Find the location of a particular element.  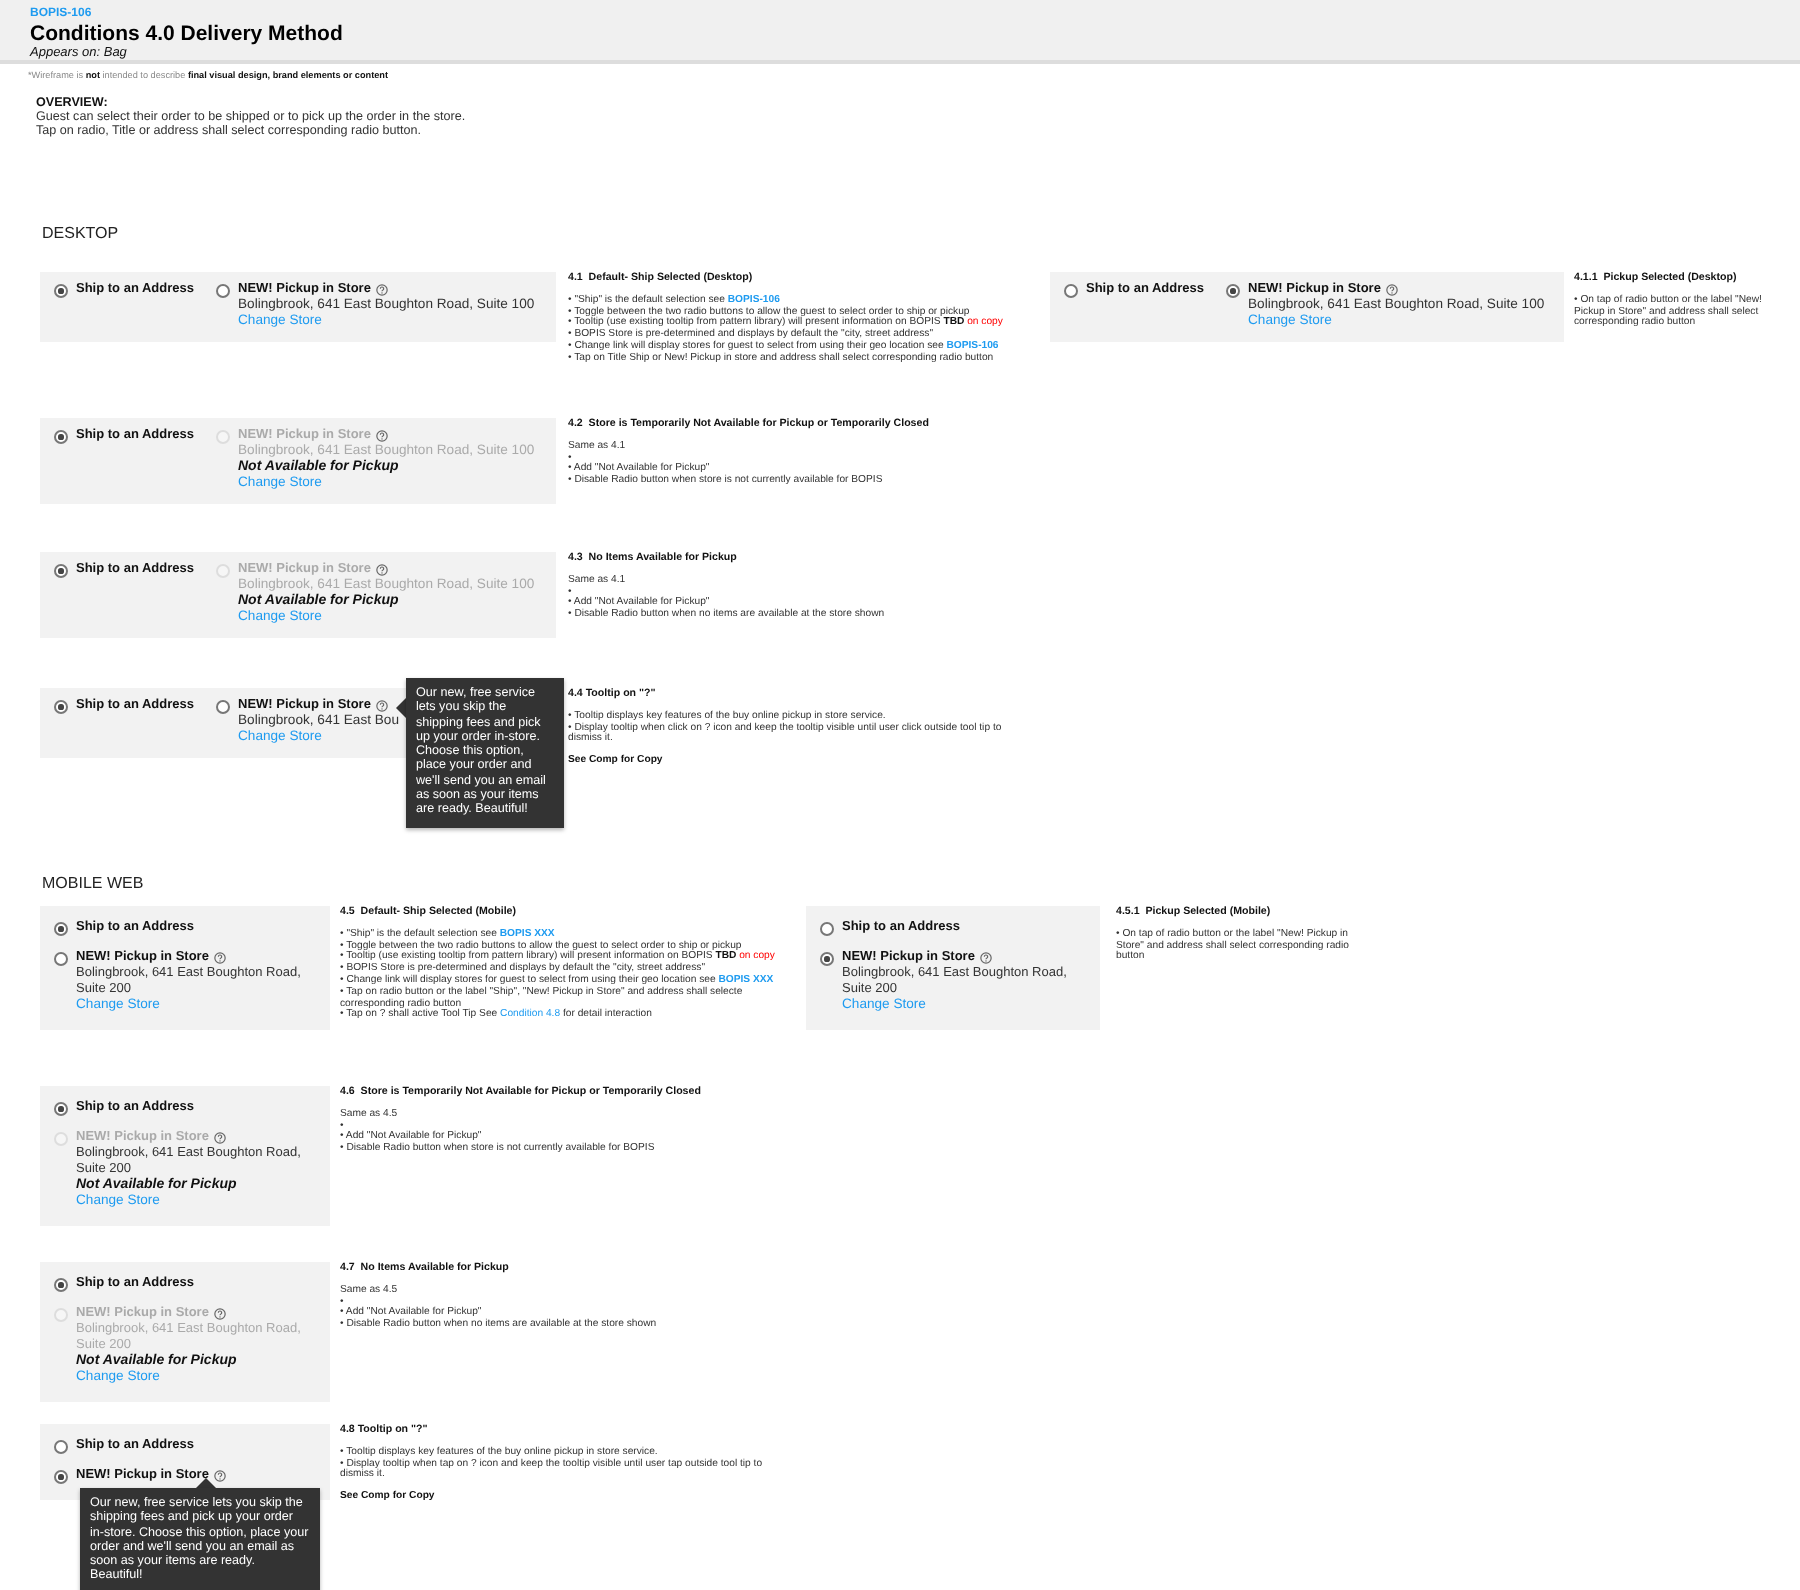

section-heading: MOBILE WEB is located at coordinates (94, 884).